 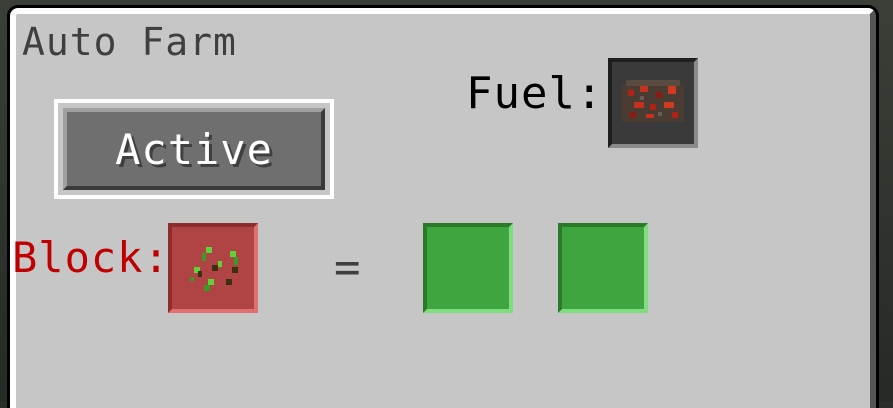 I want to click on block-slot, so click(x=213, y=268).